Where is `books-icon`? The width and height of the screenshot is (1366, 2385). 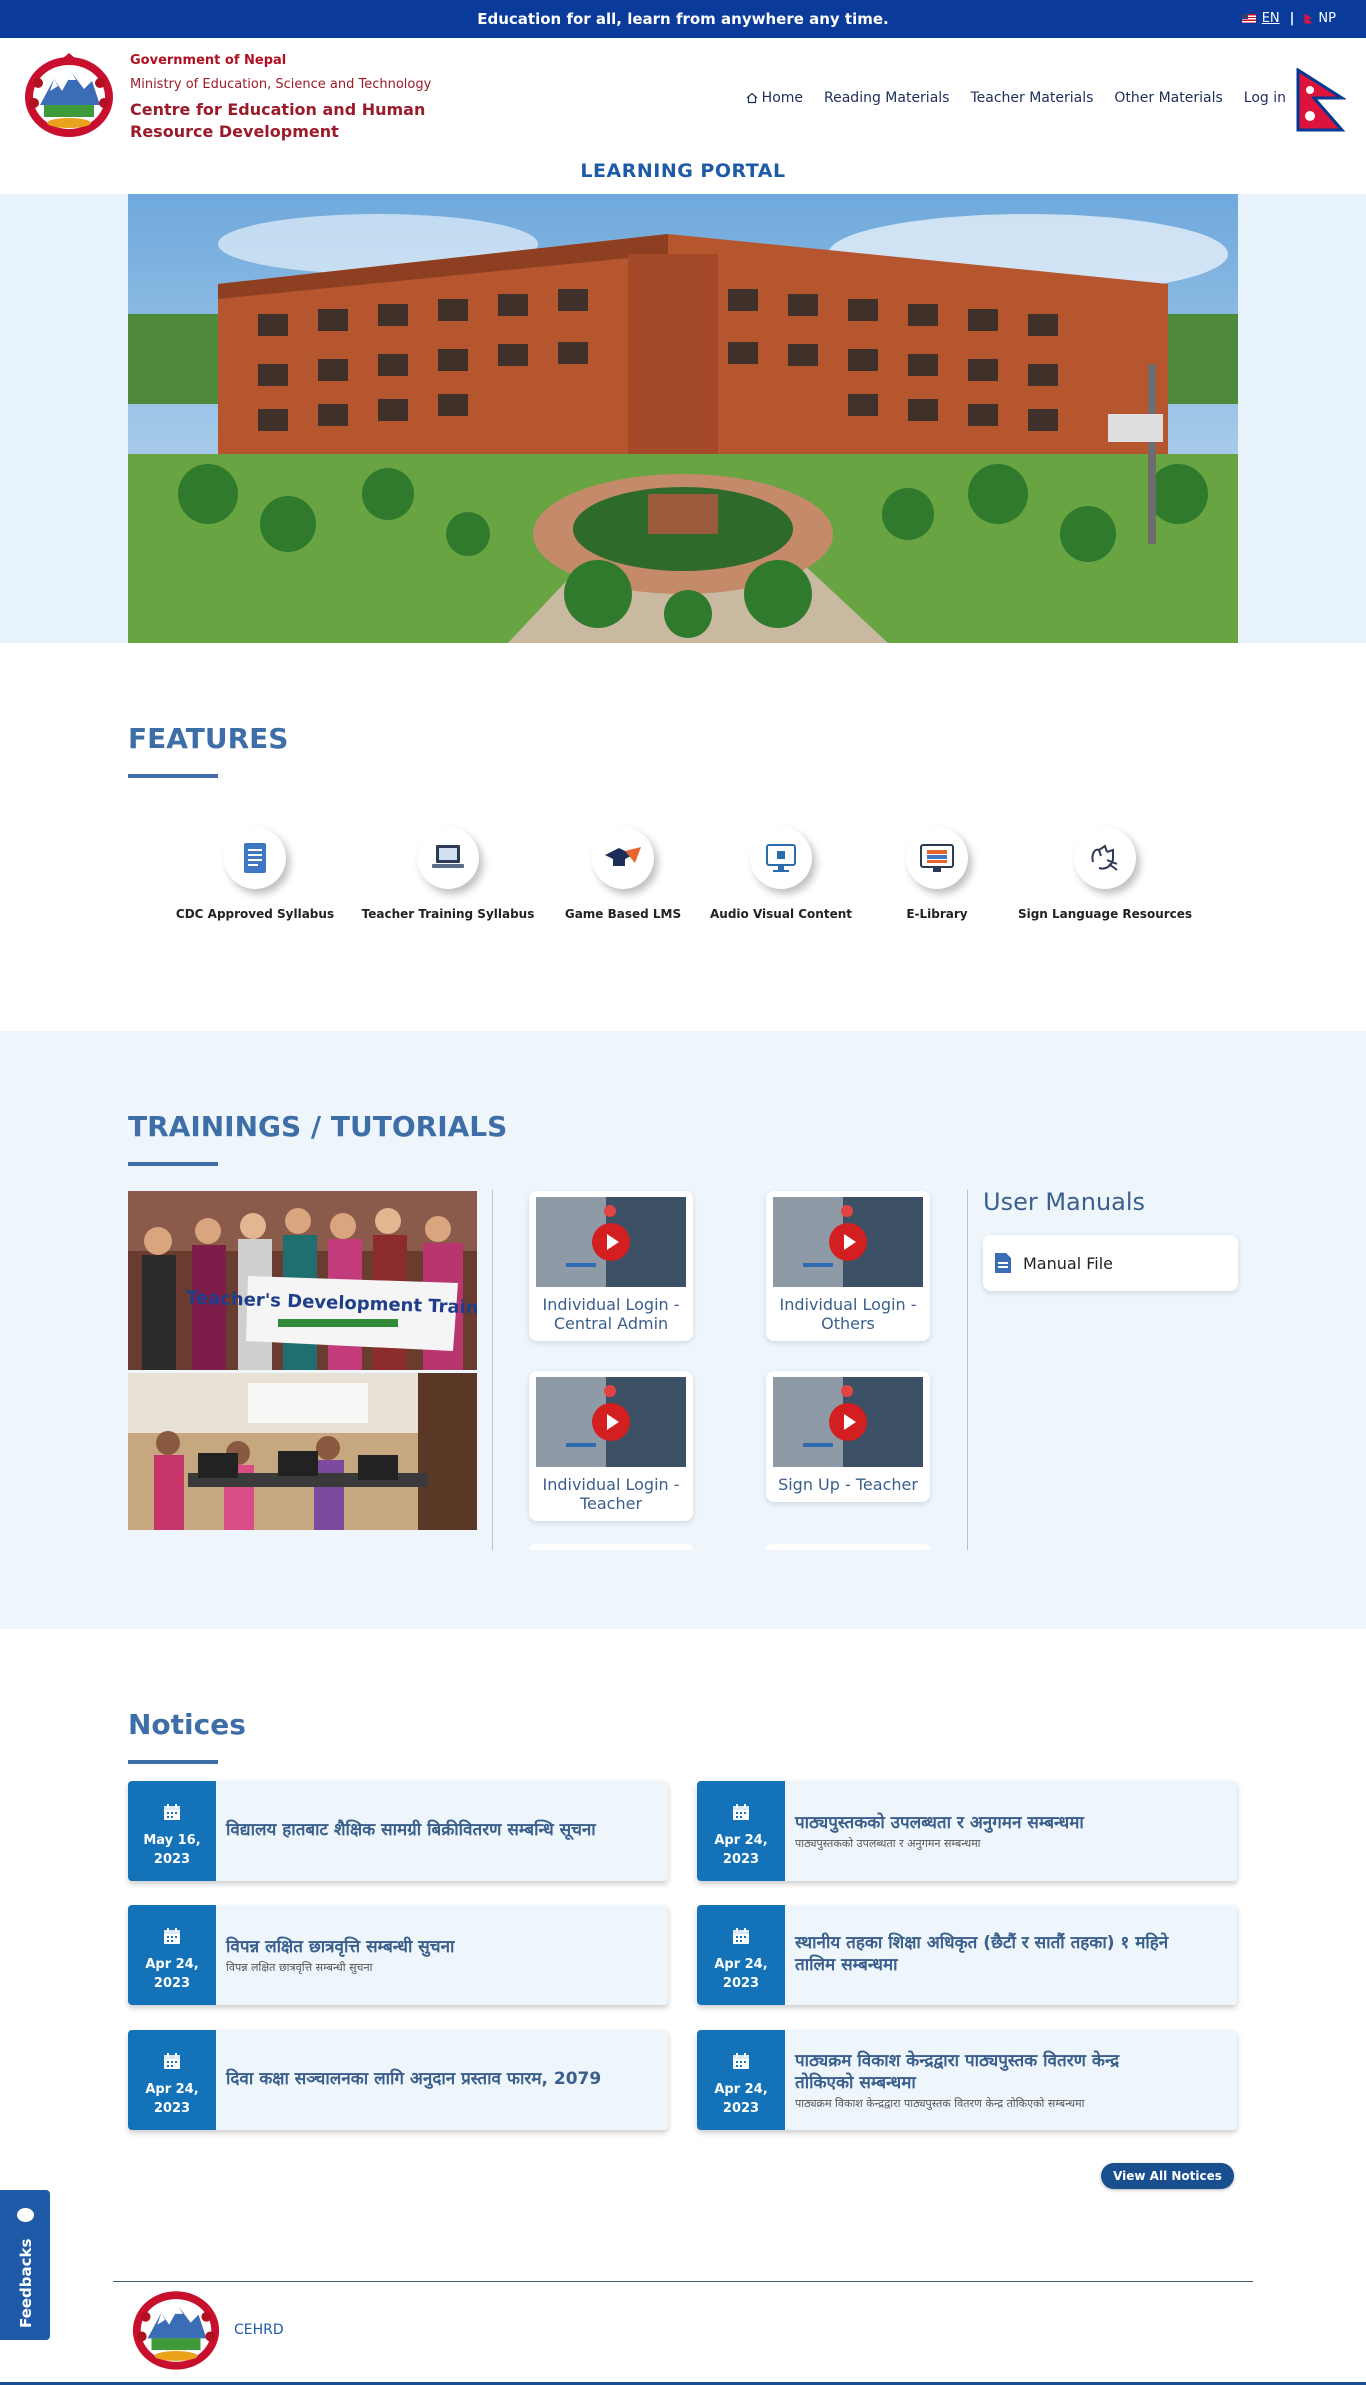
books-icon is located at coordinates (937, 858).